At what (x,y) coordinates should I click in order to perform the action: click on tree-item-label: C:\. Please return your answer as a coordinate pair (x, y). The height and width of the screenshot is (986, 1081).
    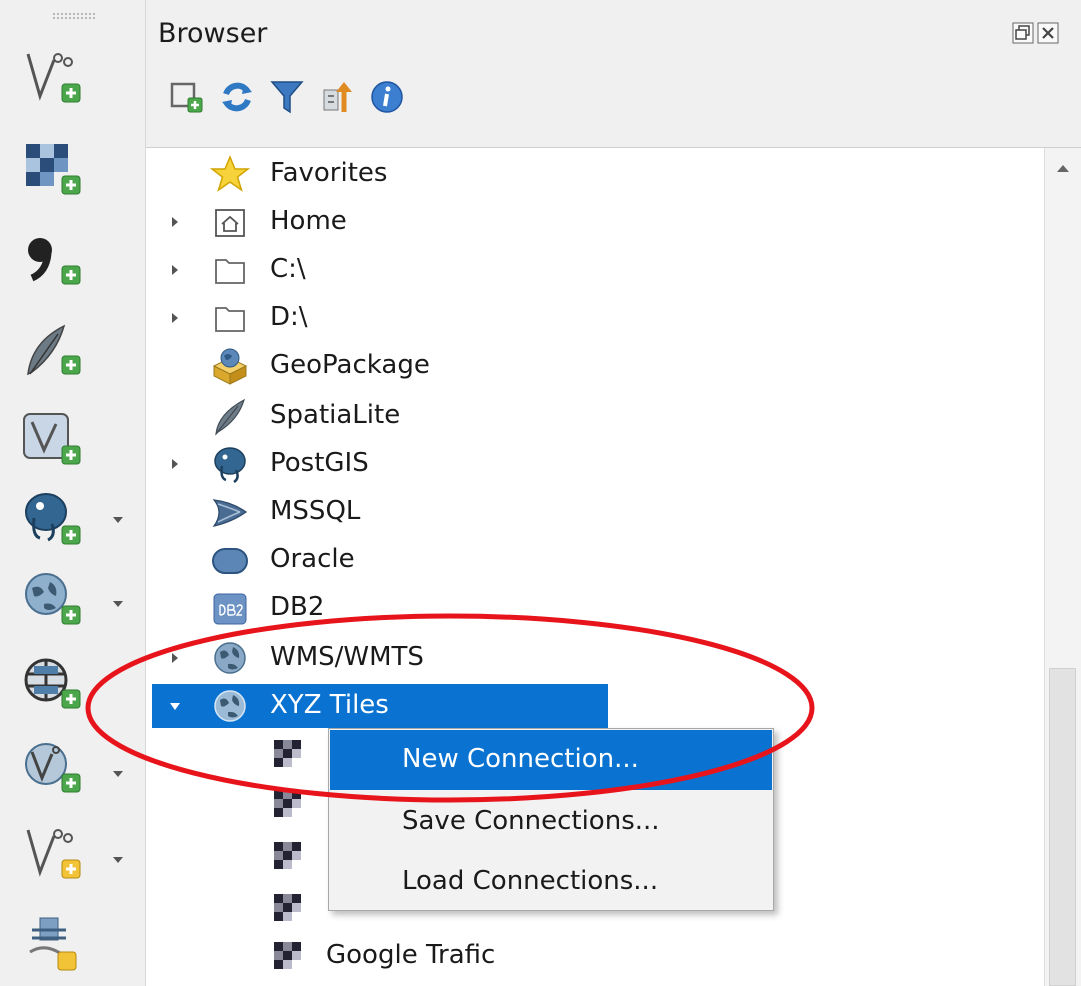
    Looking at the image, I should click on (288, 269).